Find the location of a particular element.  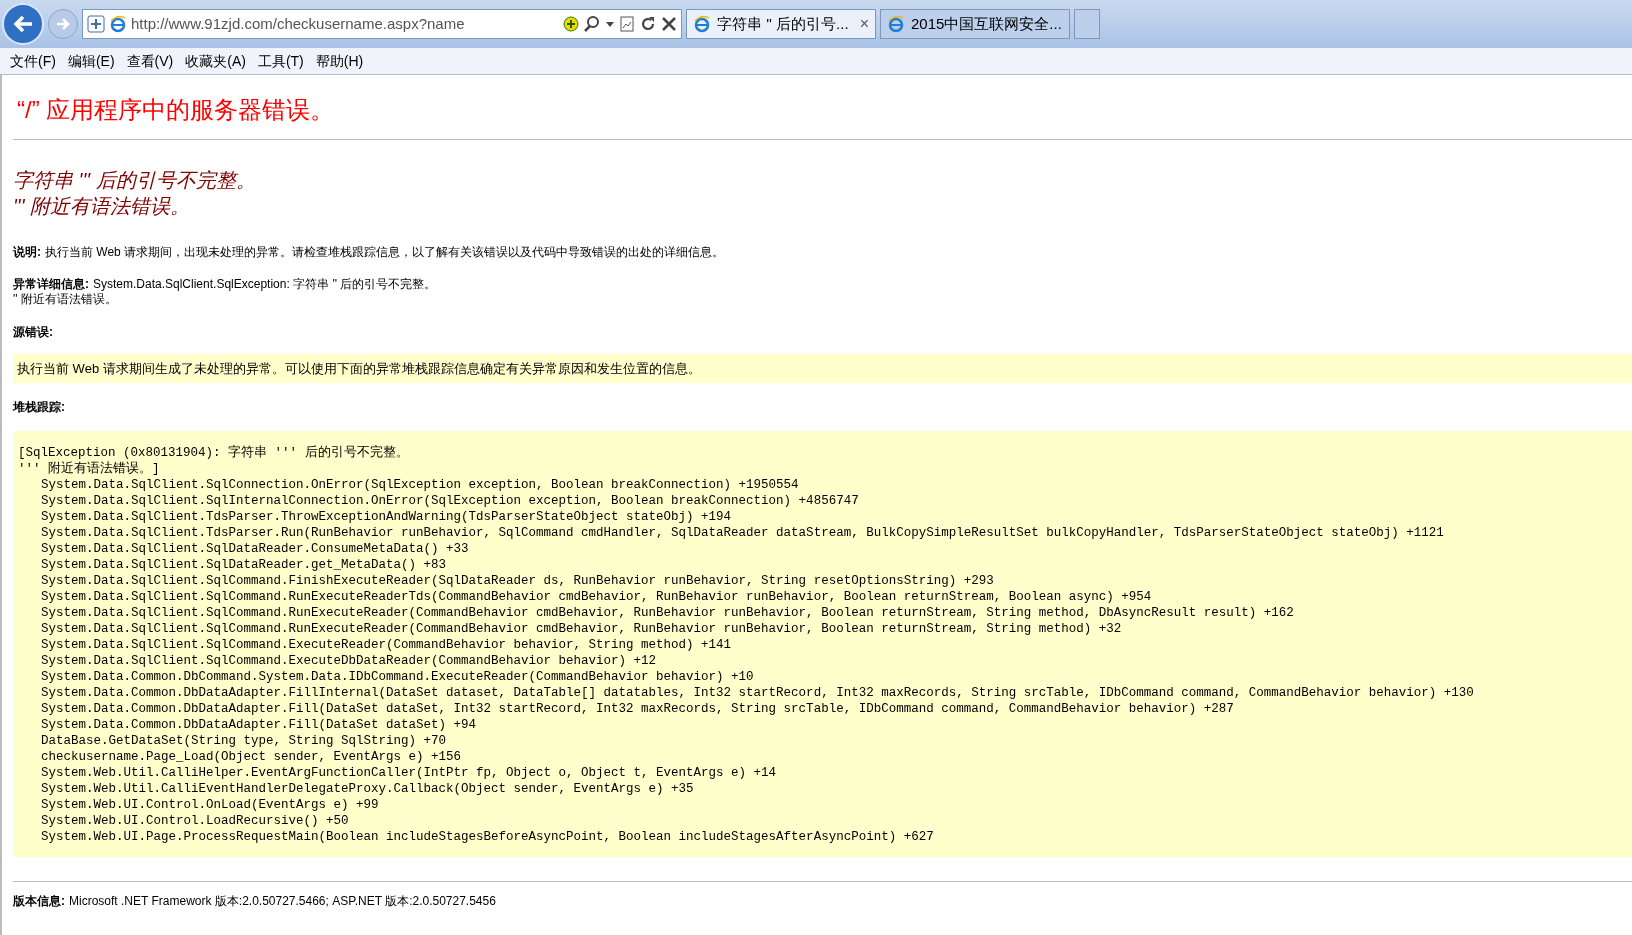

stack-frame-line: System.Data.SqlClient.SqlConnection.OnError(SqlException exception, Boolean breakConnection) +1950554 is located at coordinates (419, 485).